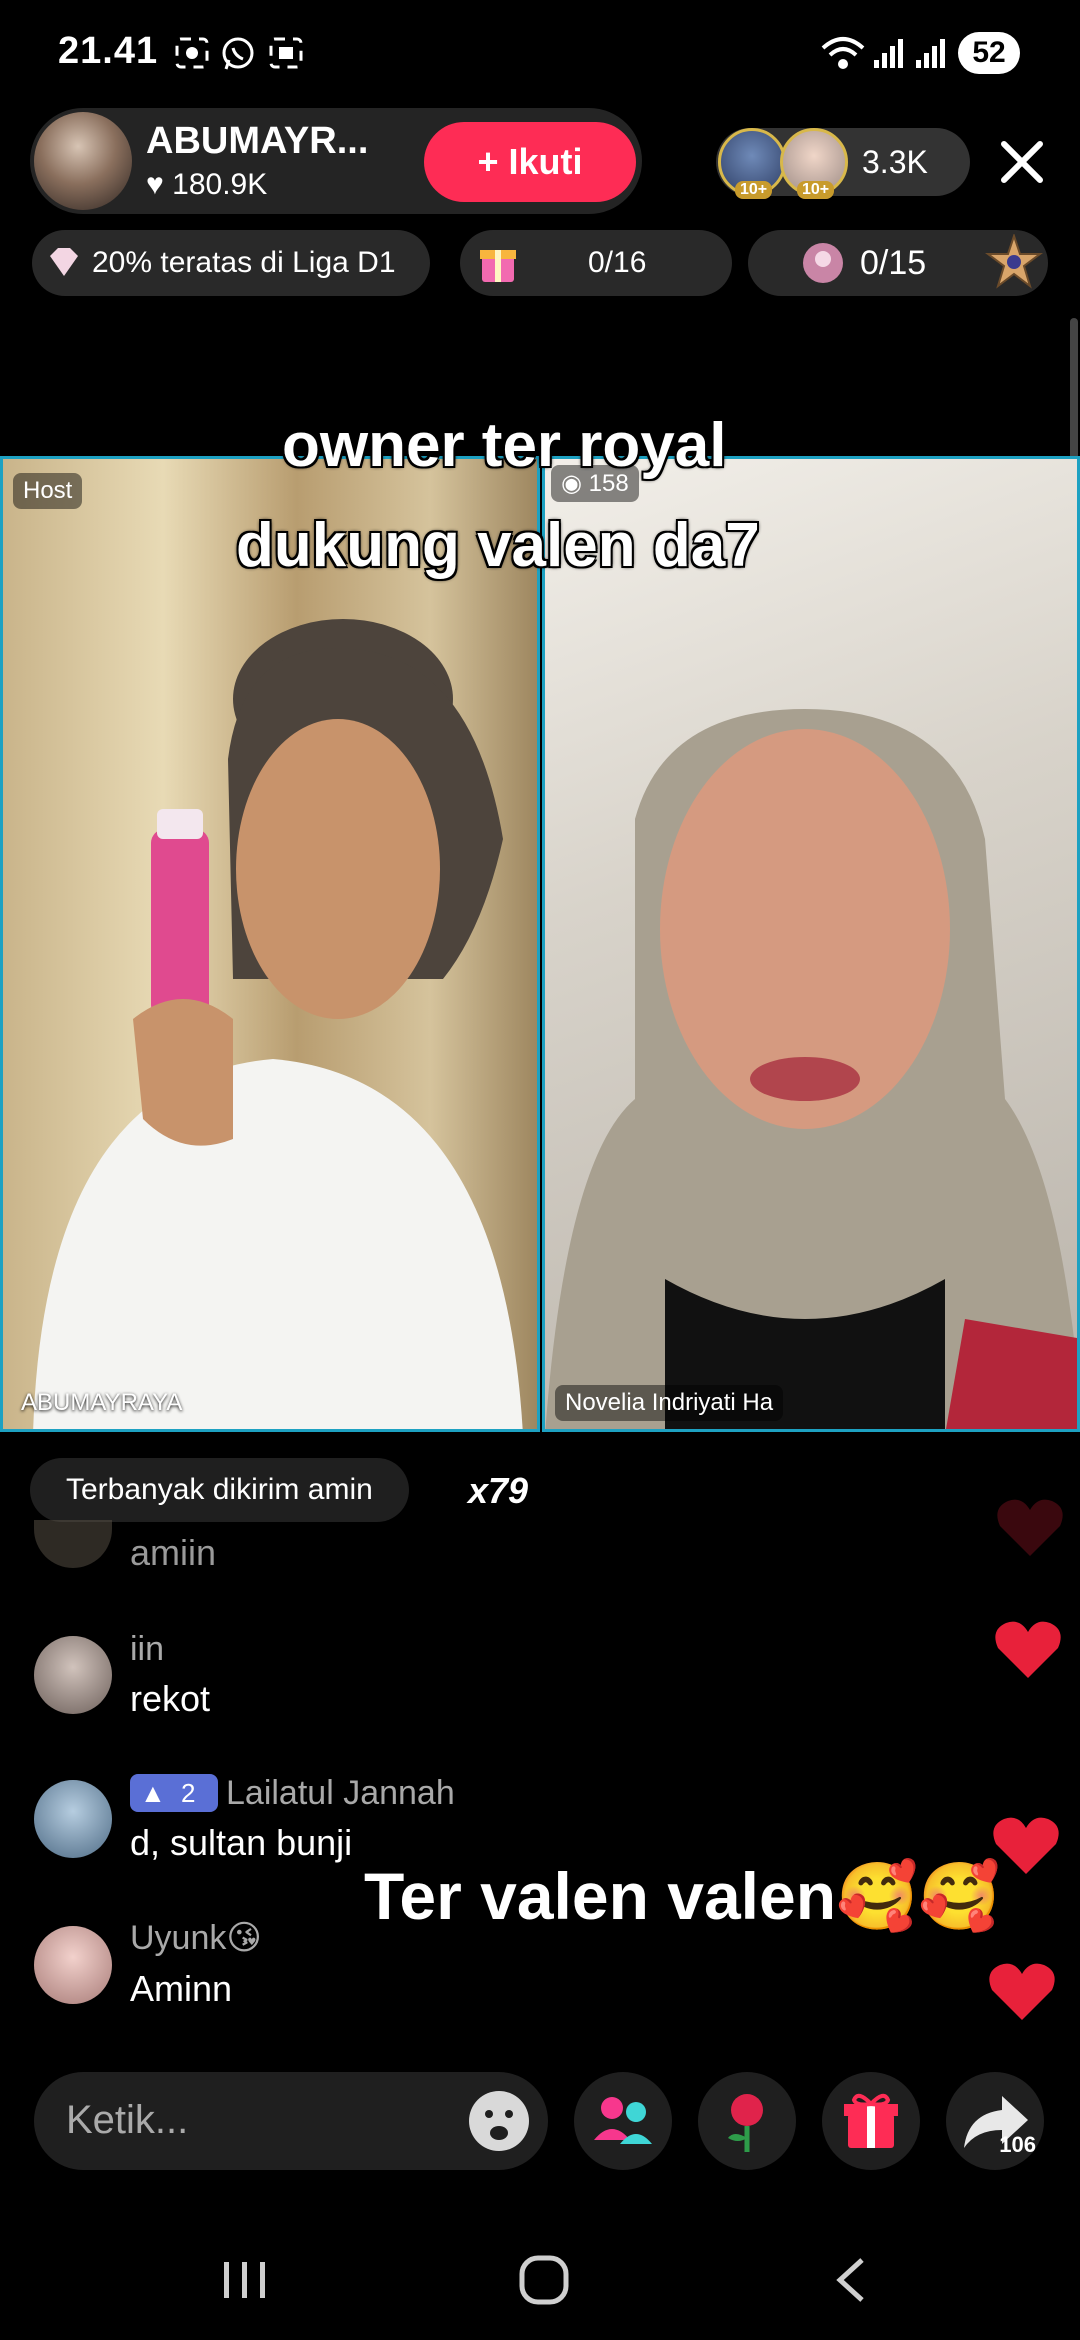  What do you see at coordinates (155, 184) in the screenshot?
I see `heart-icon: ♥` at bounding box center [155, 184].